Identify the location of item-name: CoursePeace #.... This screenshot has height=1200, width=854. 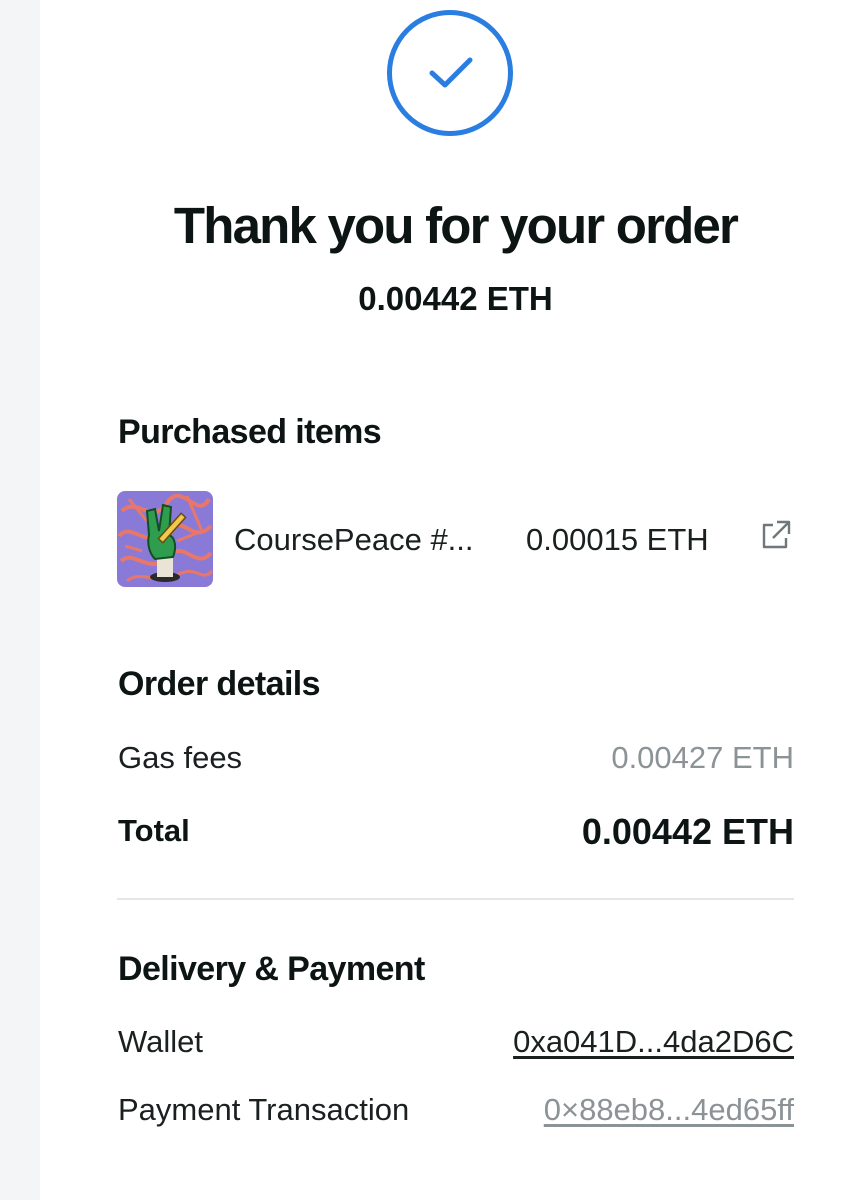
(354, 540).